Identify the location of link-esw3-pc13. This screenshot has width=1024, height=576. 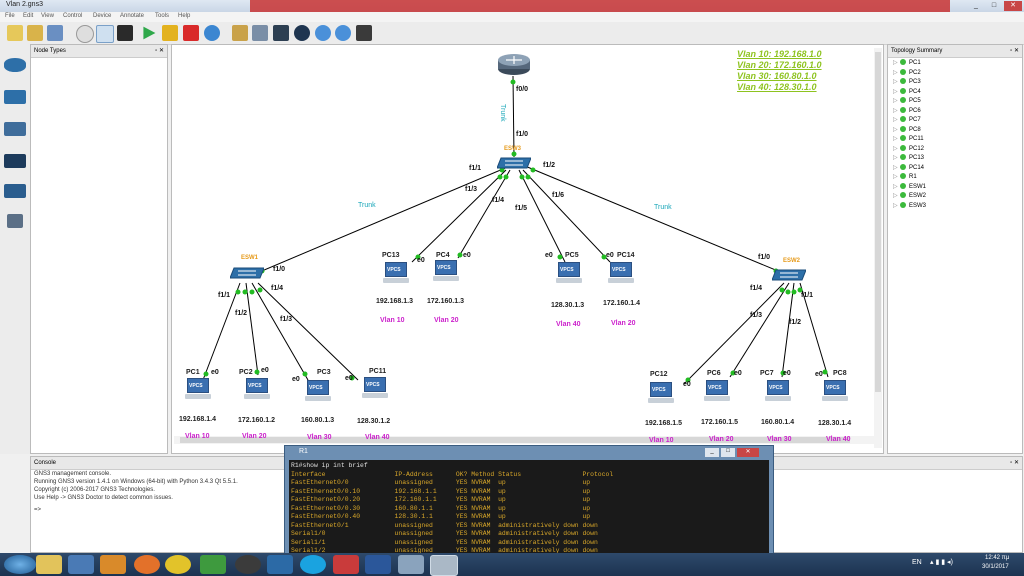
(459, 216).